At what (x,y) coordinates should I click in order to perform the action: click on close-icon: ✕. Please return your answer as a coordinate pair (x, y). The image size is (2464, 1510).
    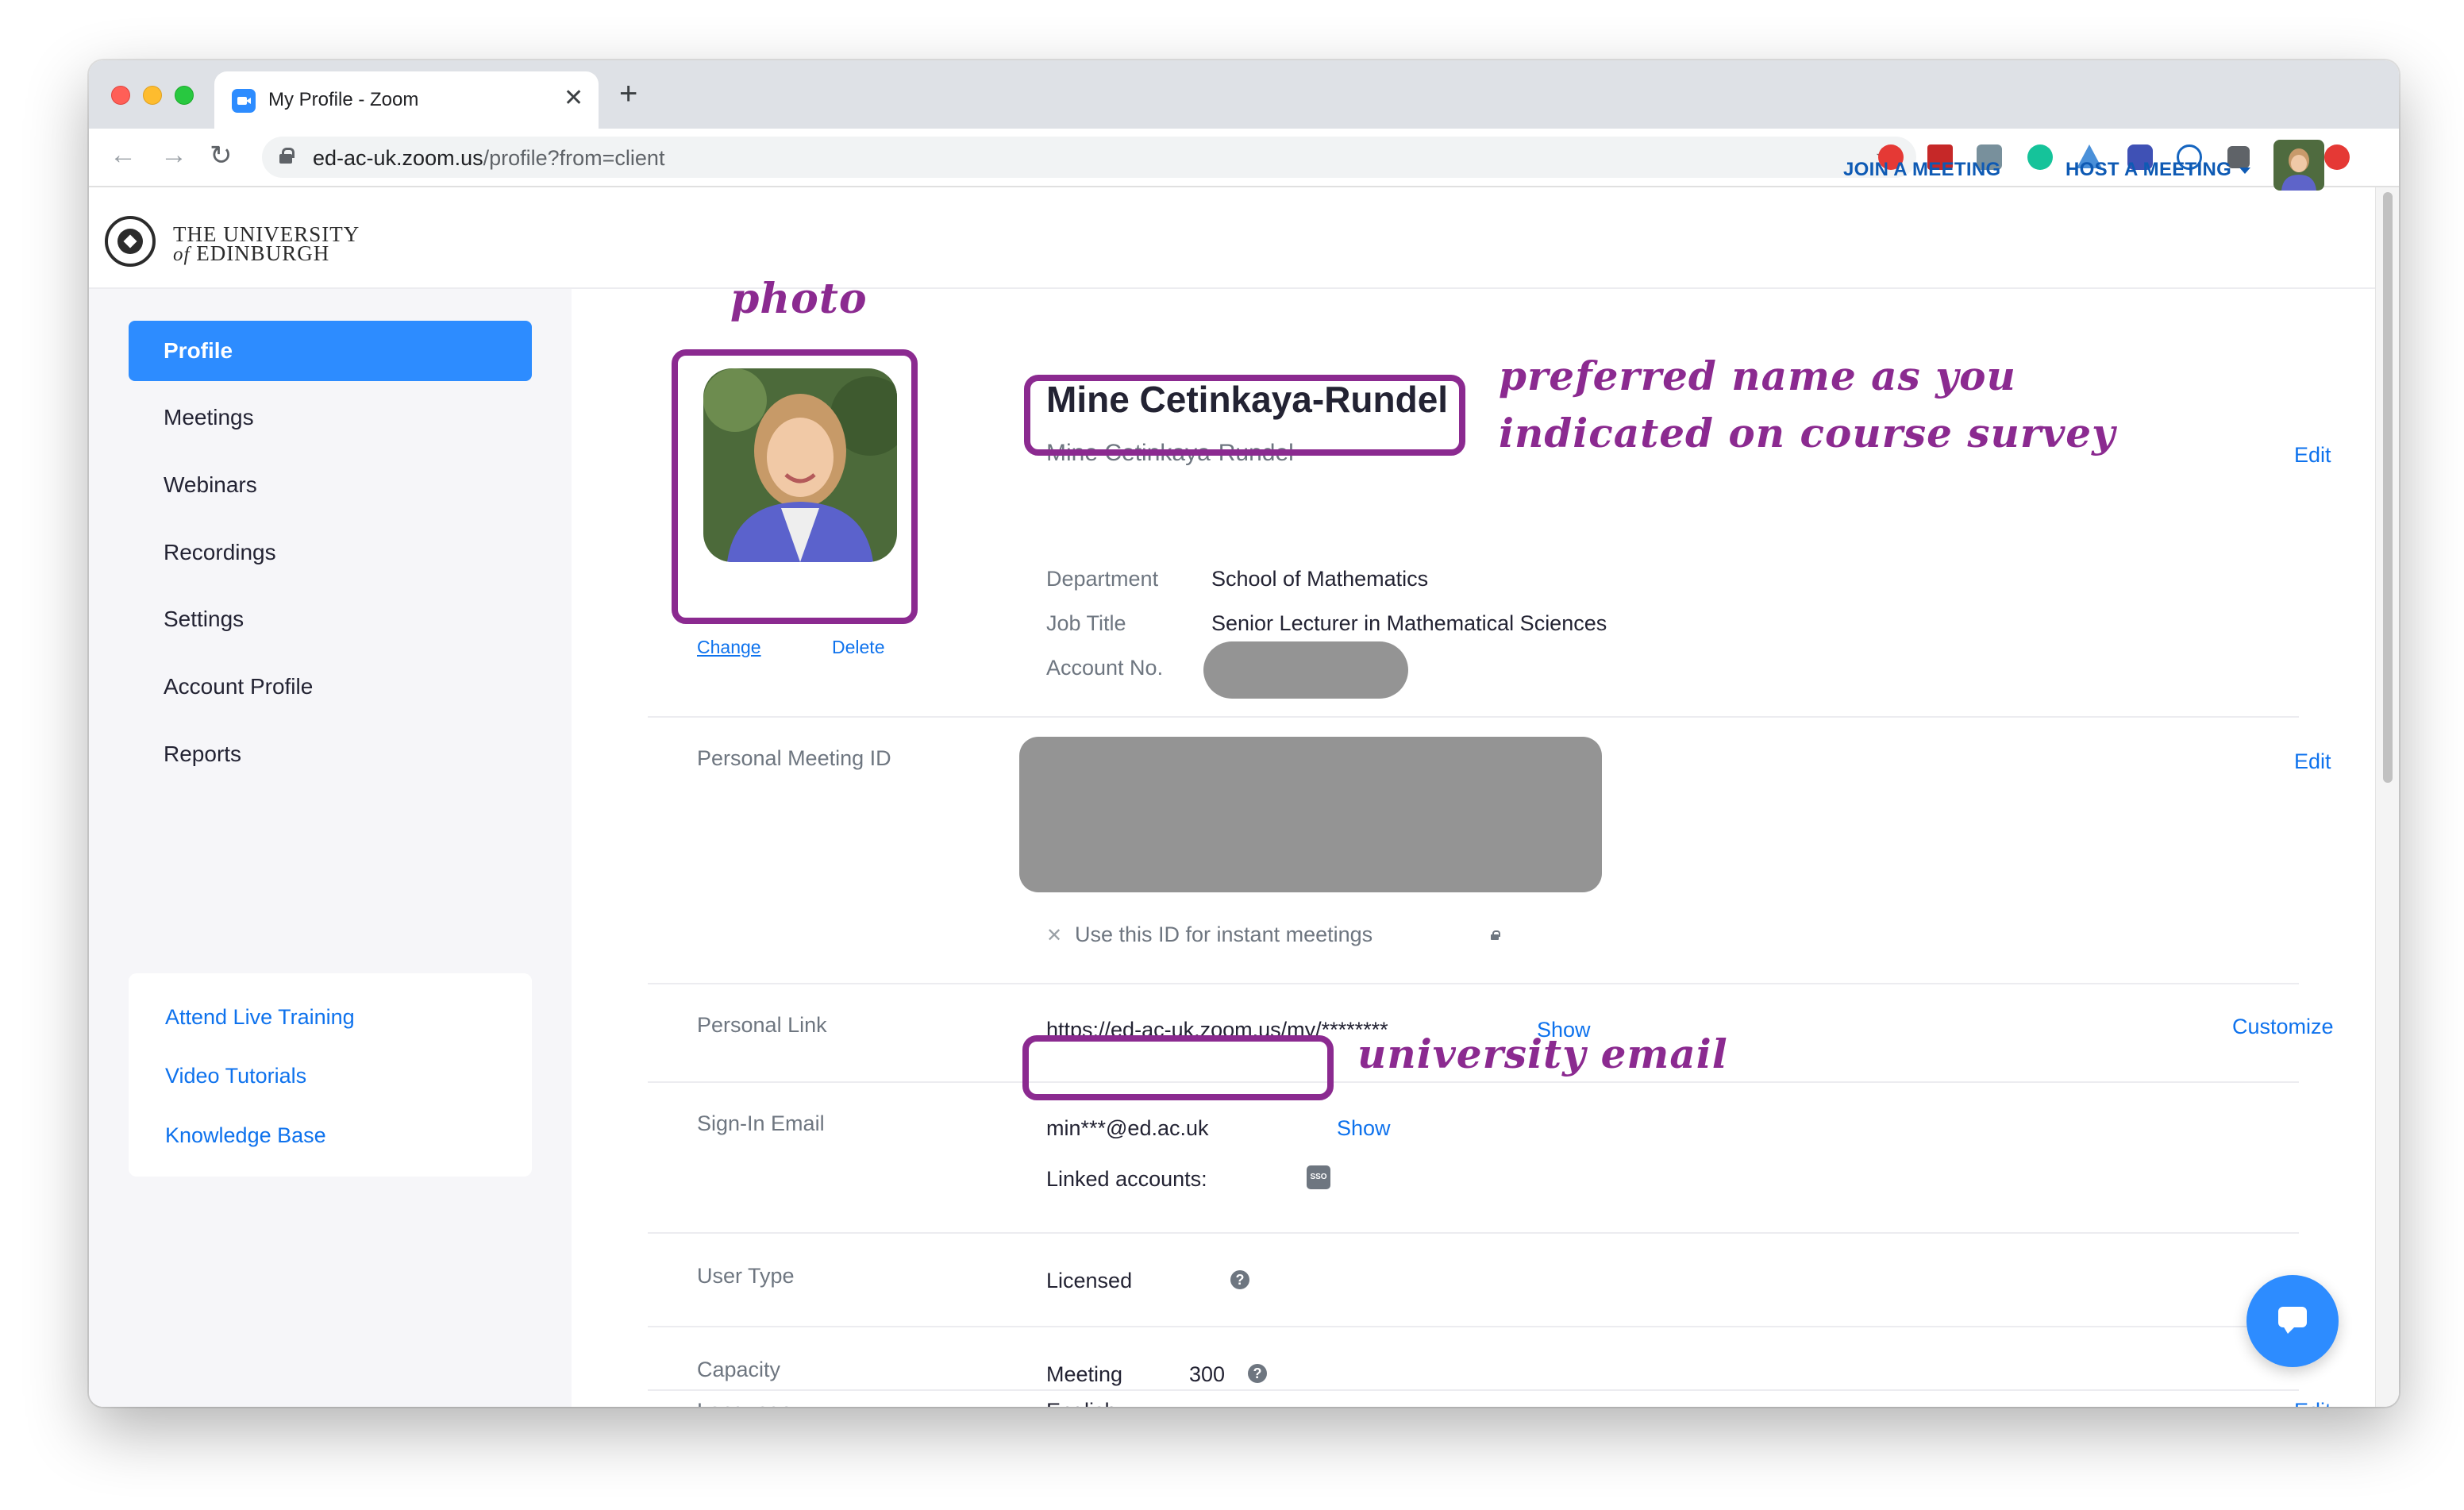
    Looking at the image, I should click on (1054, 935).